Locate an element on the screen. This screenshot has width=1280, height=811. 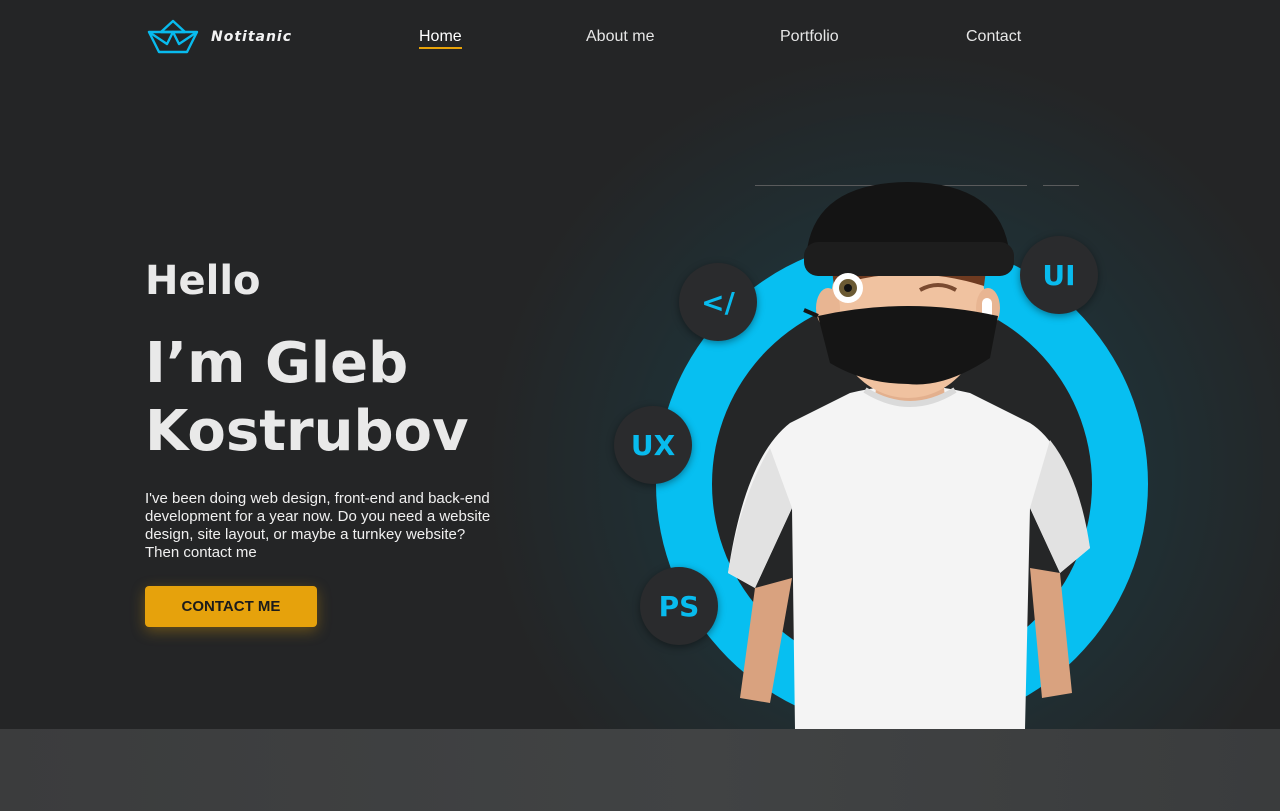
contact-me-button: CONTACT ME is located at coordinates (231, 606).